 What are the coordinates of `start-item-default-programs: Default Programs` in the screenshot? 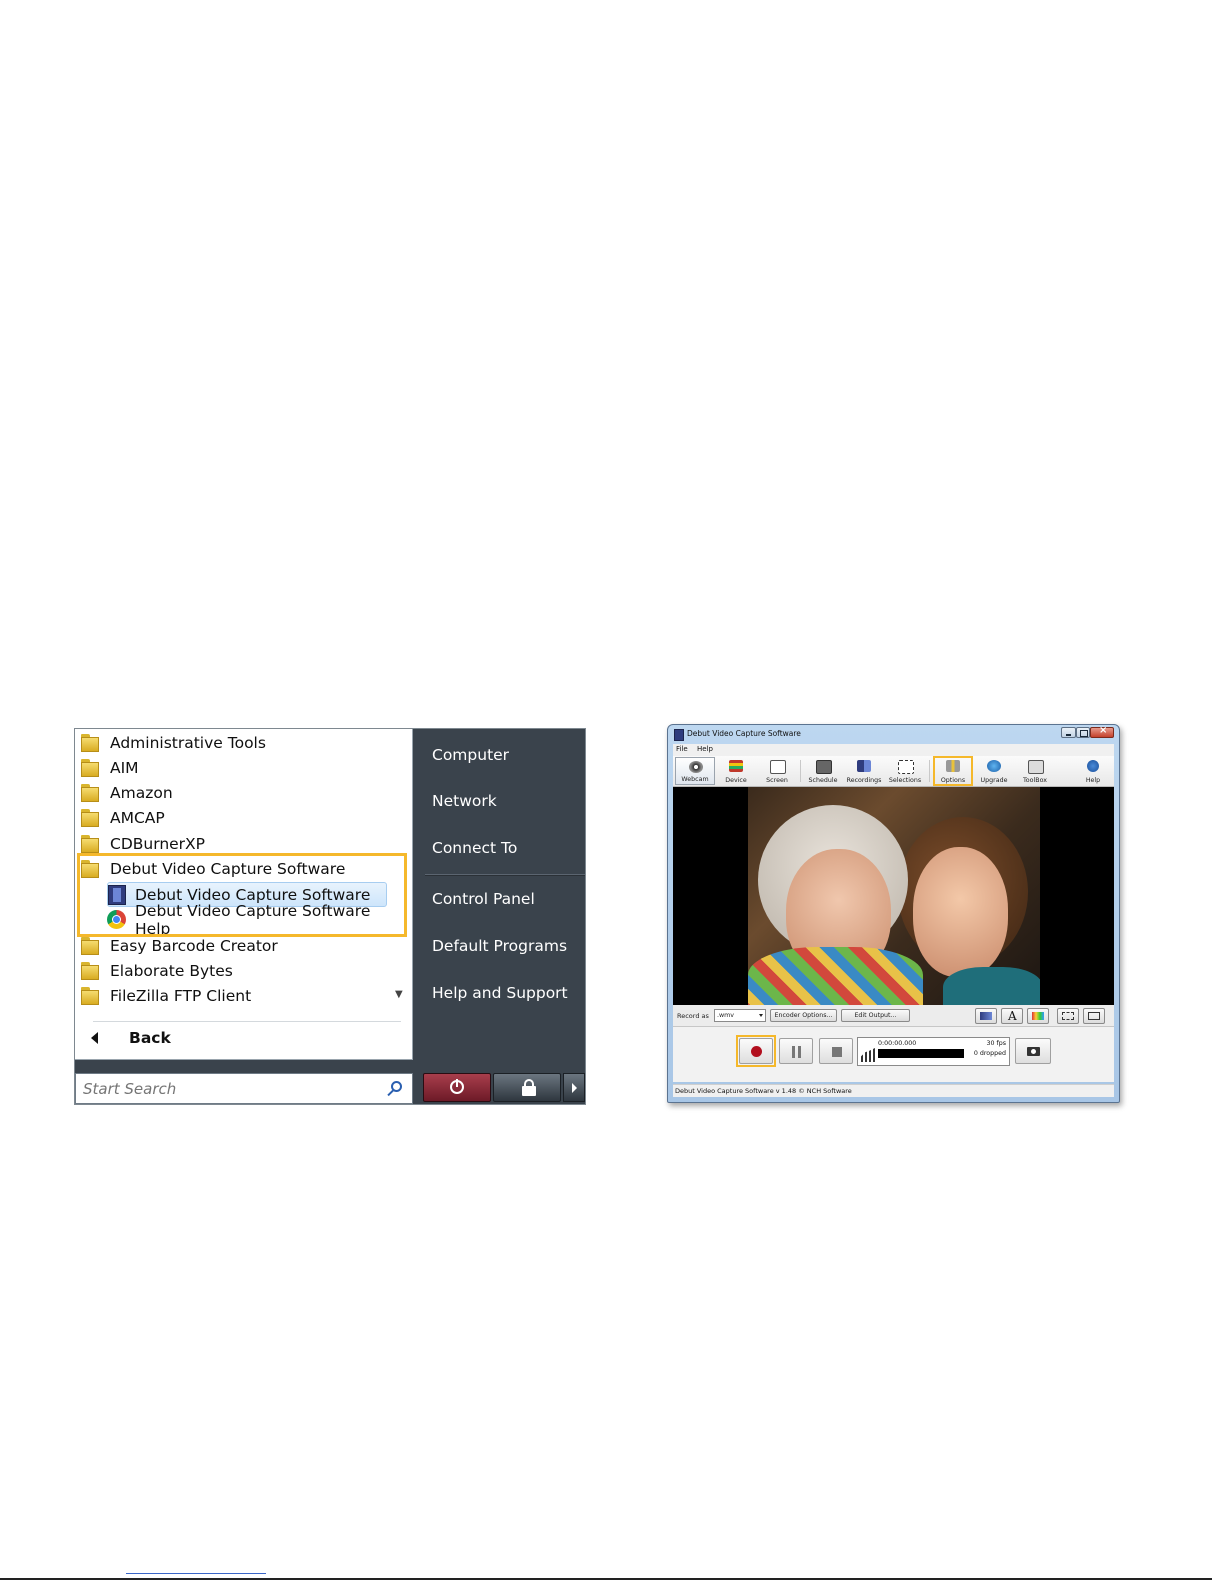 It's located at (499, 946).